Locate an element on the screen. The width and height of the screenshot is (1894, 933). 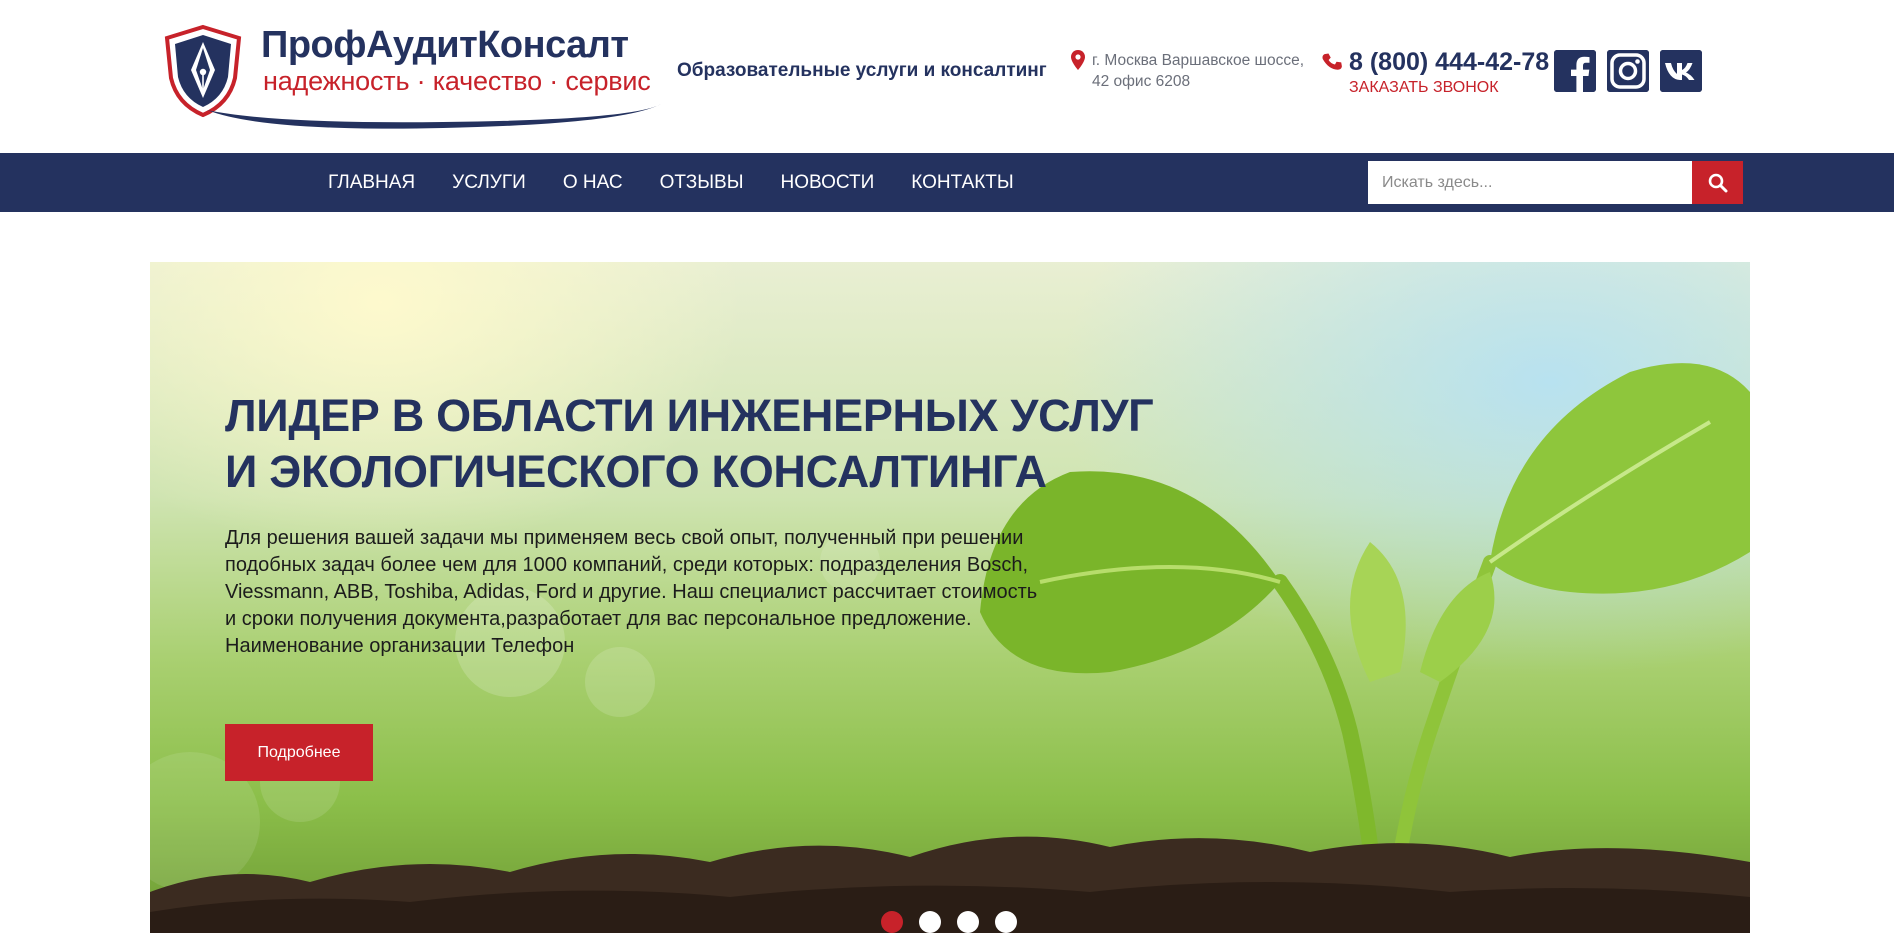
search-box is located at coordinates (1530, 182).